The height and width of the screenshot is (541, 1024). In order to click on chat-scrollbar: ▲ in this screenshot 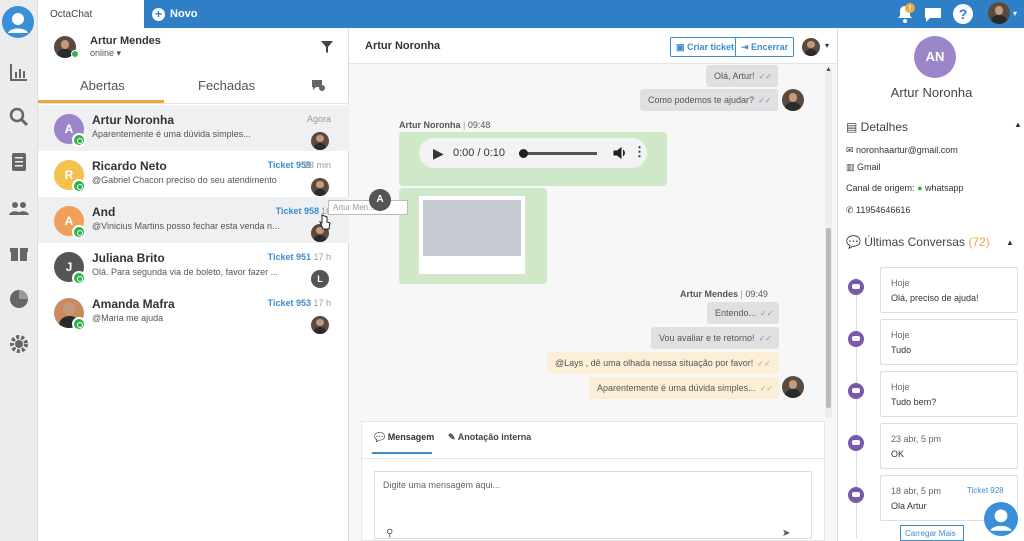, I will do `click(828, 242)`.